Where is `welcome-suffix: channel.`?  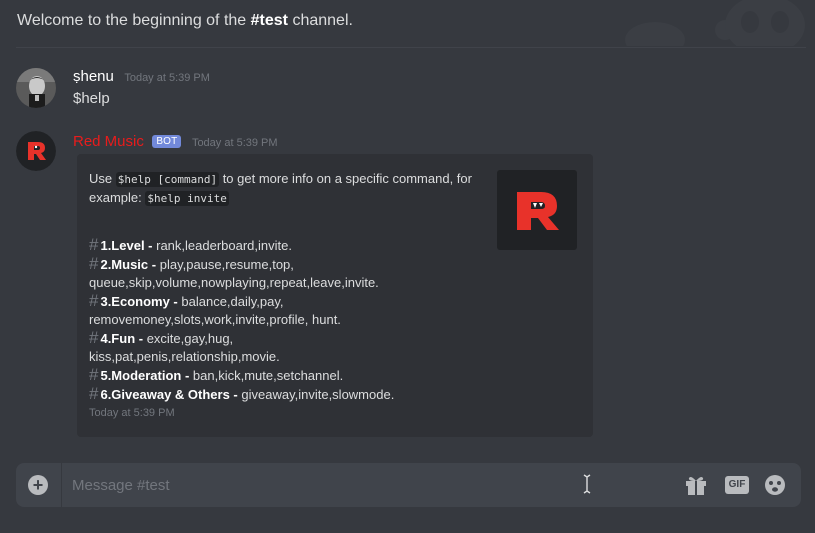 welcome-suffix: channel. is located at coordinates (320, 20).